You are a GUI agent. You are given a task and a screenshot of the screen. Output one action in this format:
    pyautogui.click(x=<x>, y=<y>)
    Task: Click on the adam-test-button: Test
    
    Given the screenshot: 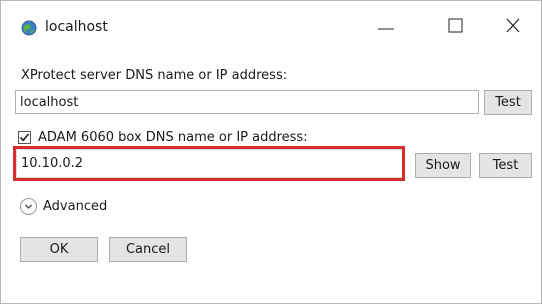 What is the action you would take?
    pyautogui.click(x=505, y=165)
    